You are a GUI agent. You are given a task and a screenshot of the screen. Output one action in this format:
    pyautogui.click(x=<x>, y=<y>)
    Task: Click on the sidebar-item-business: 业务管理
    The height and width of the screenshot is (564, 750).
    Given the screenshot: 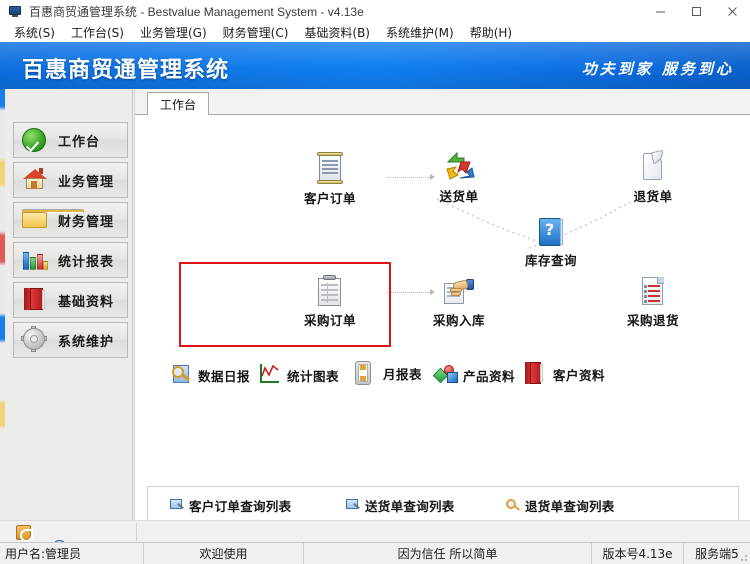 What is the action you would take?
    pyautogui.click(x=70, y=180)
    